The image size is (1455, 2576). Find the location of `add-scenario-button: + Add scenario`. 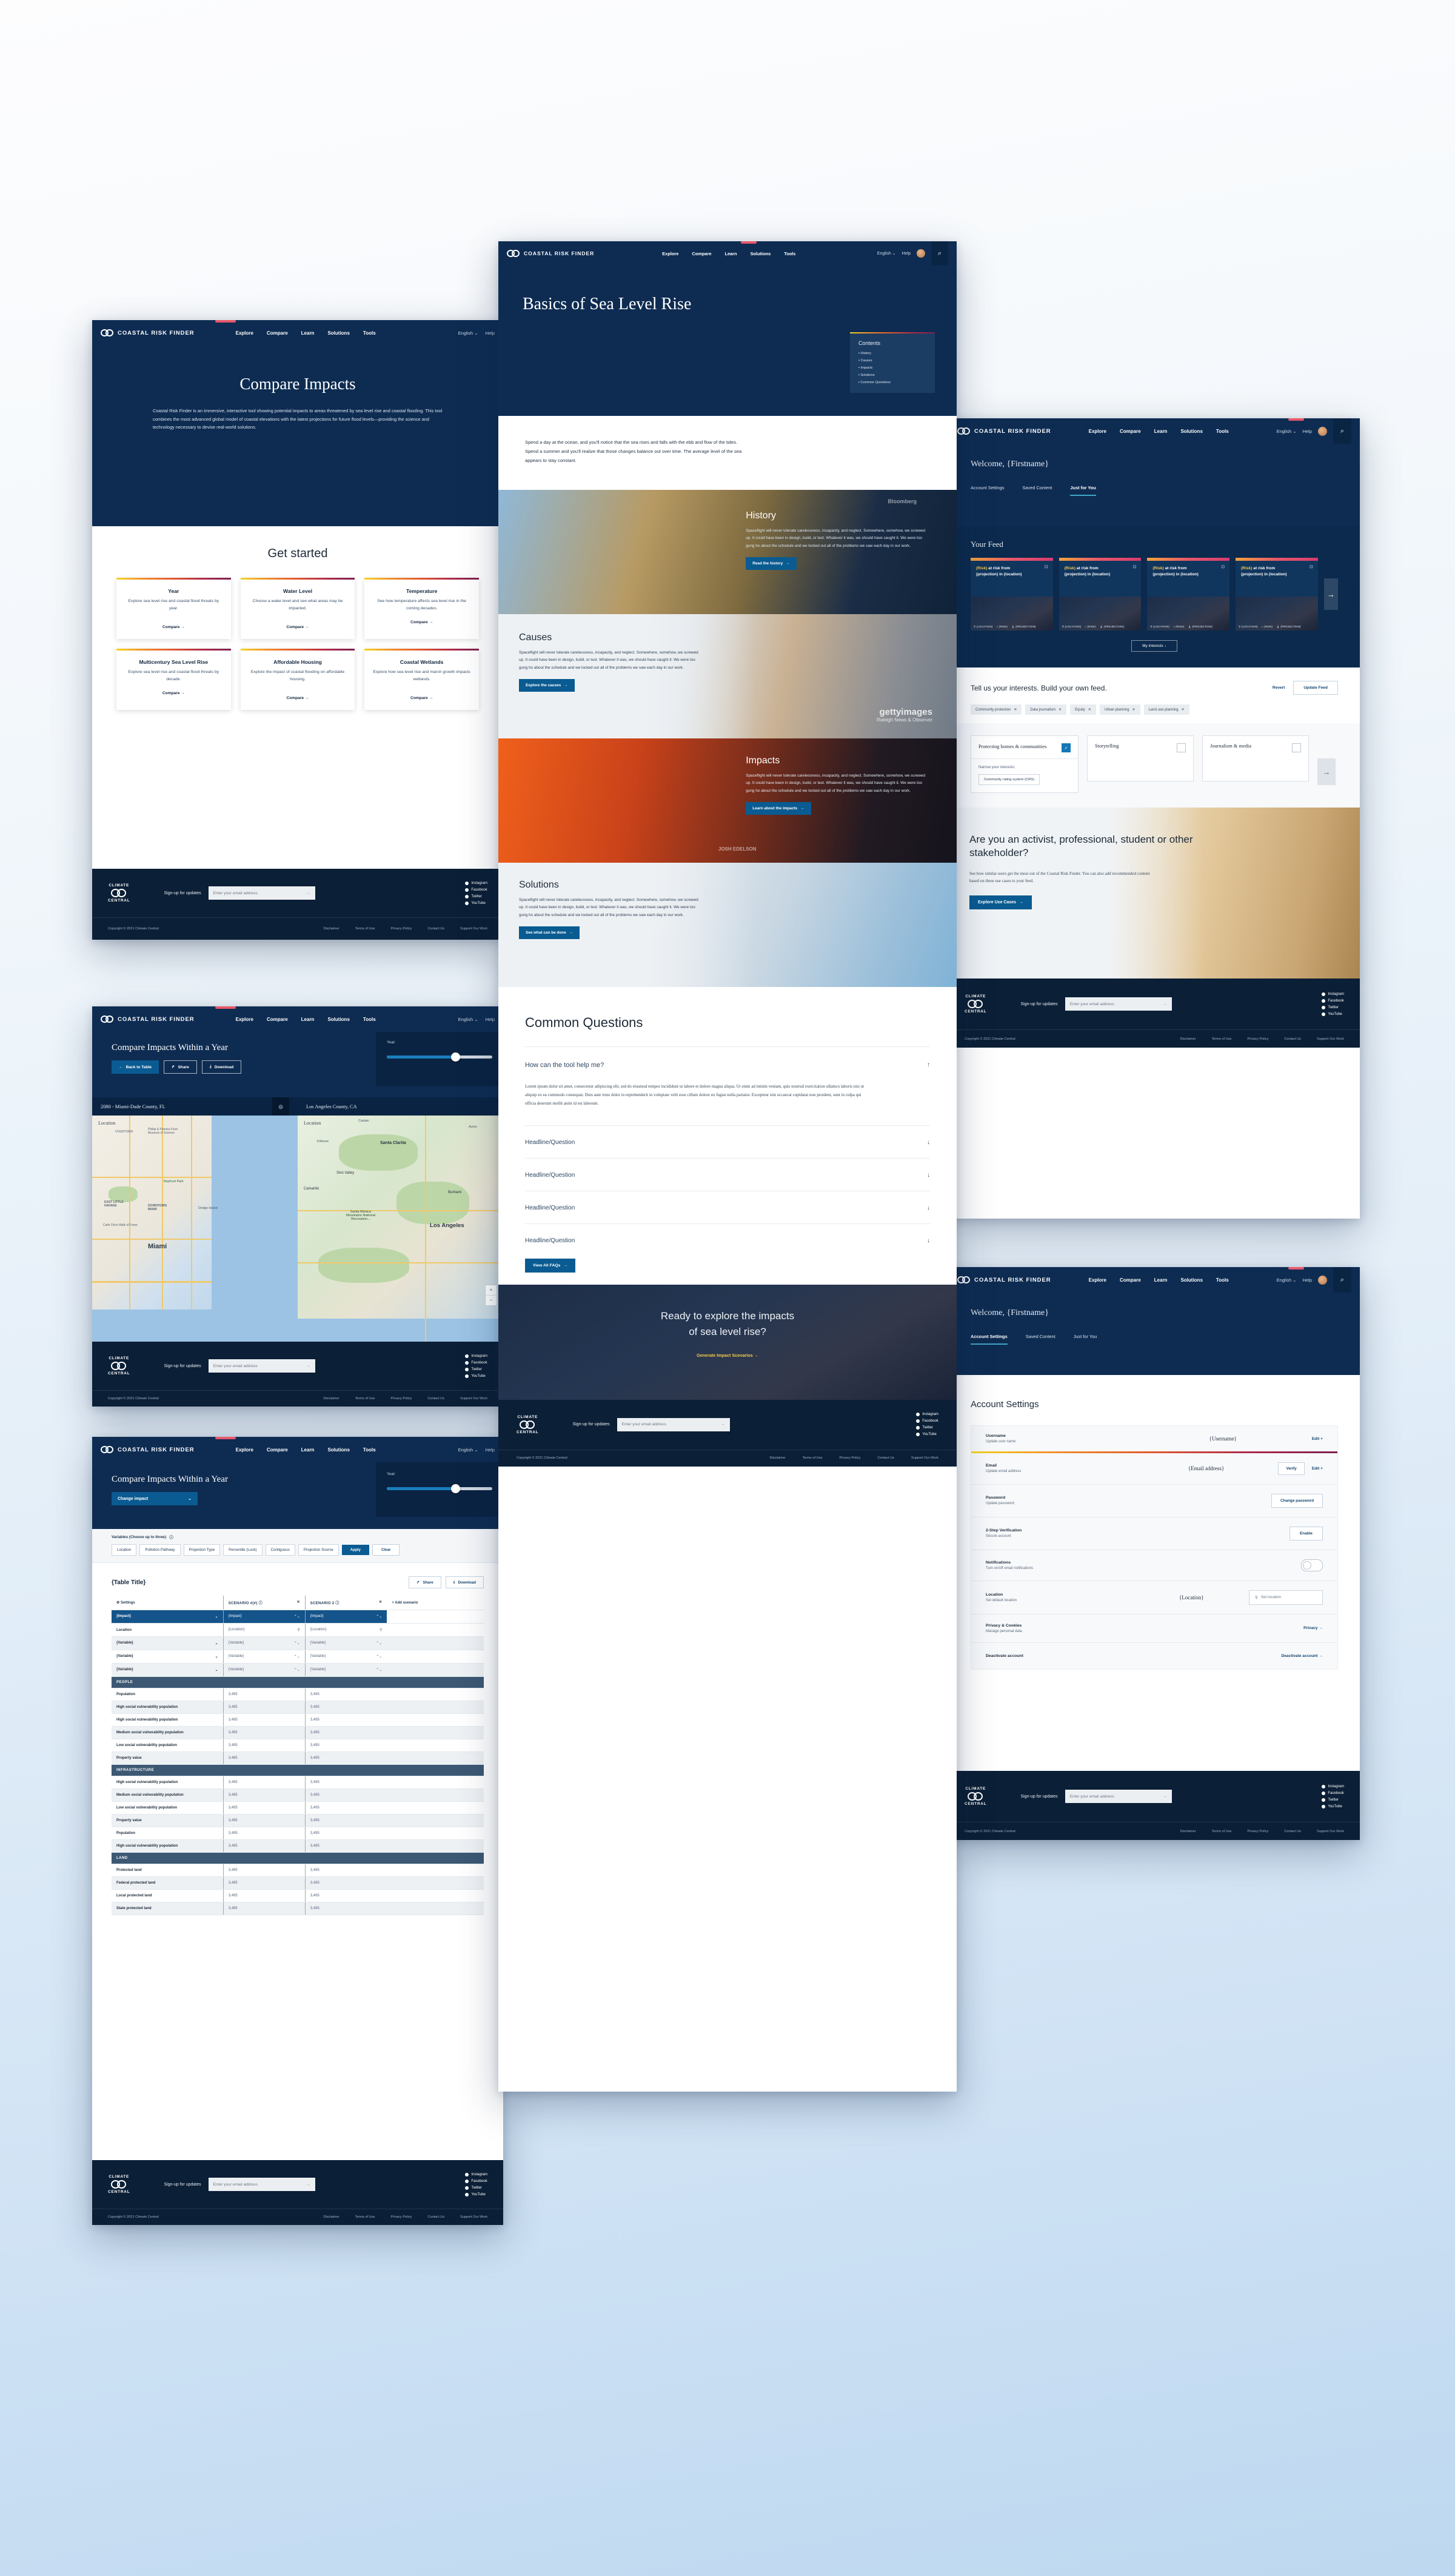

add-scenario-button: + Add scenario is located at coordinates (435, 1603).